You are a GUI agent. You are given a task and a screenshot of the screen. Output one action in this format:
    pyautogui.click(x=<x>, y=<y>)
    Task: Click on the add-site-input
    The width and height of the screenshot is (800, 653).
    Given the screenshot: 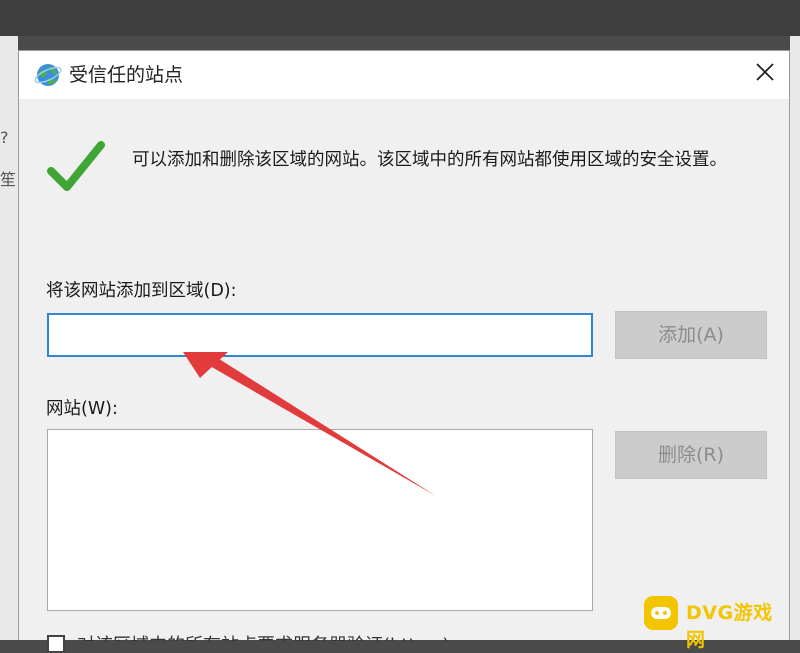 What is the action you would take?
    pyautogui.click(x=320, y=335)
    